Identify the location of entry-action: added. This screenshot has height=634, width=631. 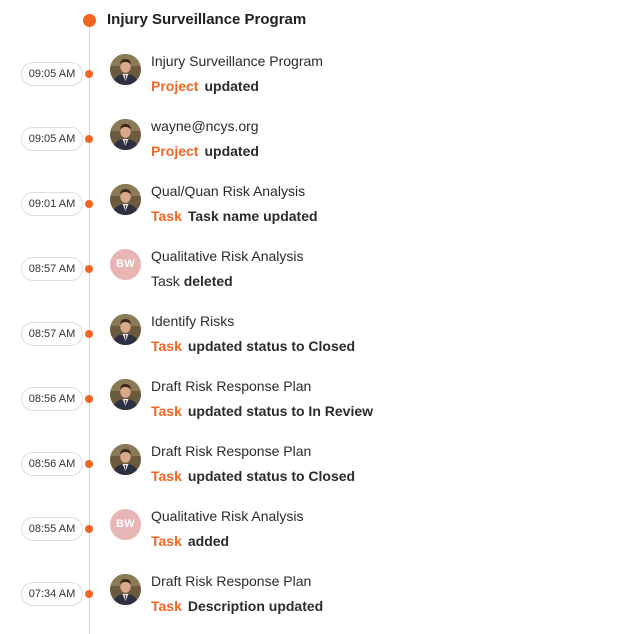
(208, 541).